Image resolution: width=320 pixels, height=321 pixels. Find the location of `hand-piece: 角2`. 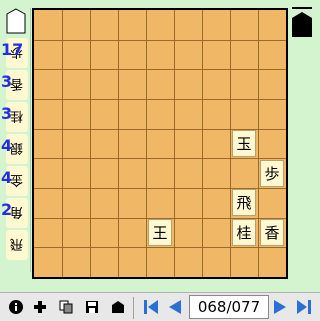

hand-piece: 角2 is located at coordinates (14, 213).